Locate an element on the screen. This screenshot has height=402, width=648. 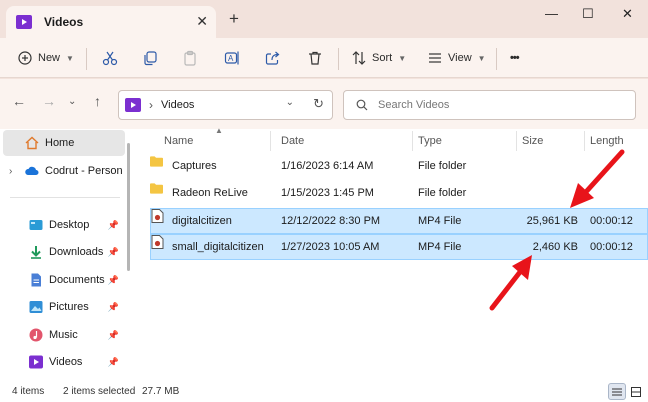
tiles-view-button is located at coordinates (636, 391).